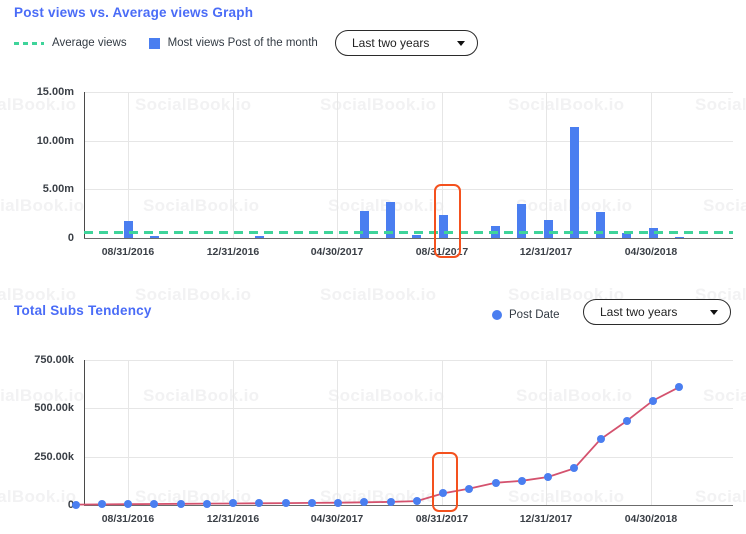  What do you see at coordinates (242, 43) in the screenshot?
I see `legend-label-most-views-post: Most views Post of the month` at bounding box center [242, 43].